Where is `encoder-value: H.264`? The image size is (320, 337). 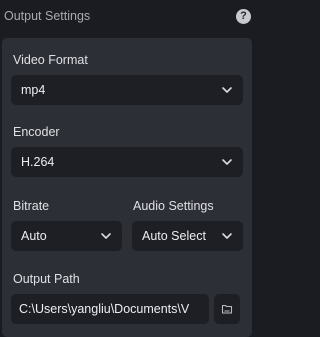 encoder-value: H.264 is located at coordinates (38, 162).